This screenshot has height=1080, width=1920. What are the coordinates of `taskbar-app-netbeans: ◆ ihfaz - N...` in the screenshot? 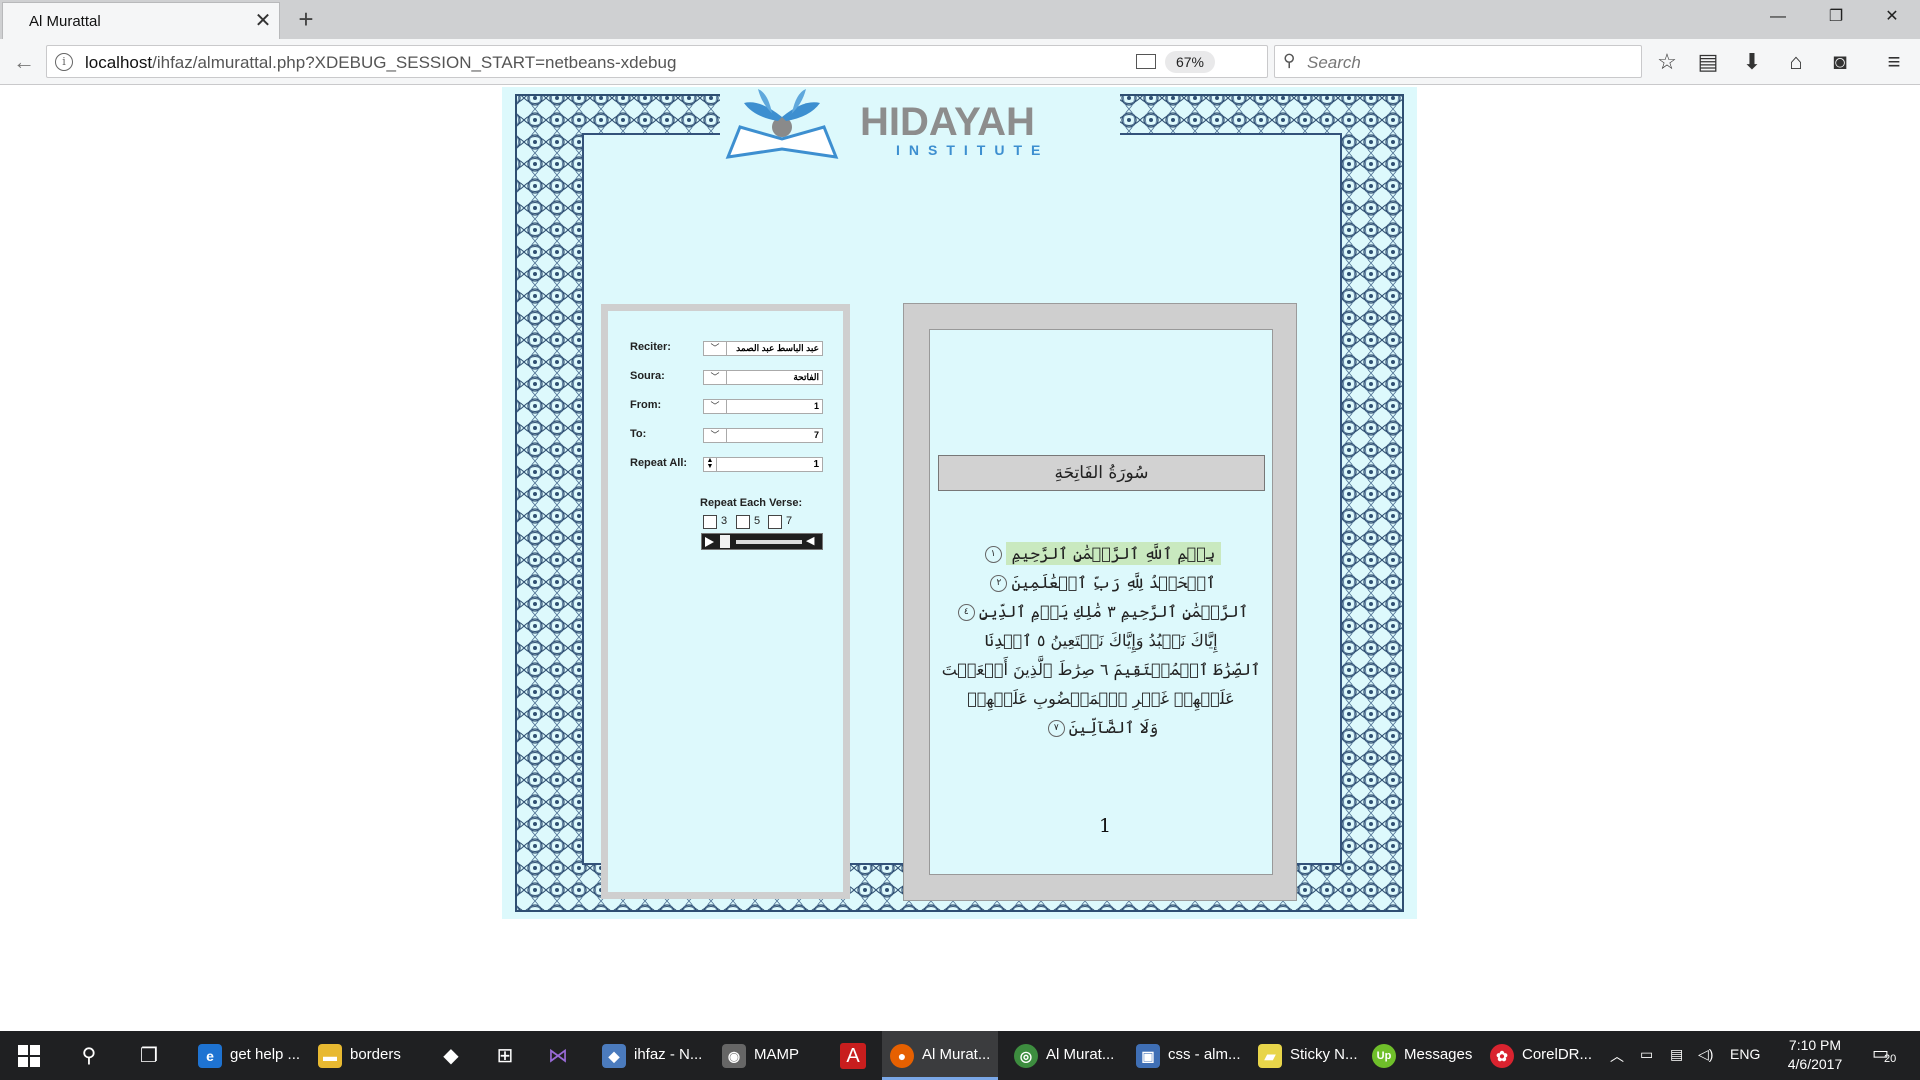 It's located at (650, 1055).